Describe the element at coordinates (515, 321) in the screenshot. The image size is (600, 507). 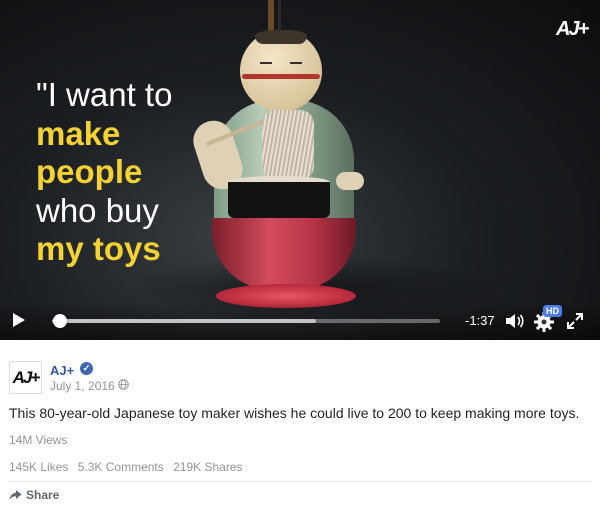
I see `volume-icon` at that location.